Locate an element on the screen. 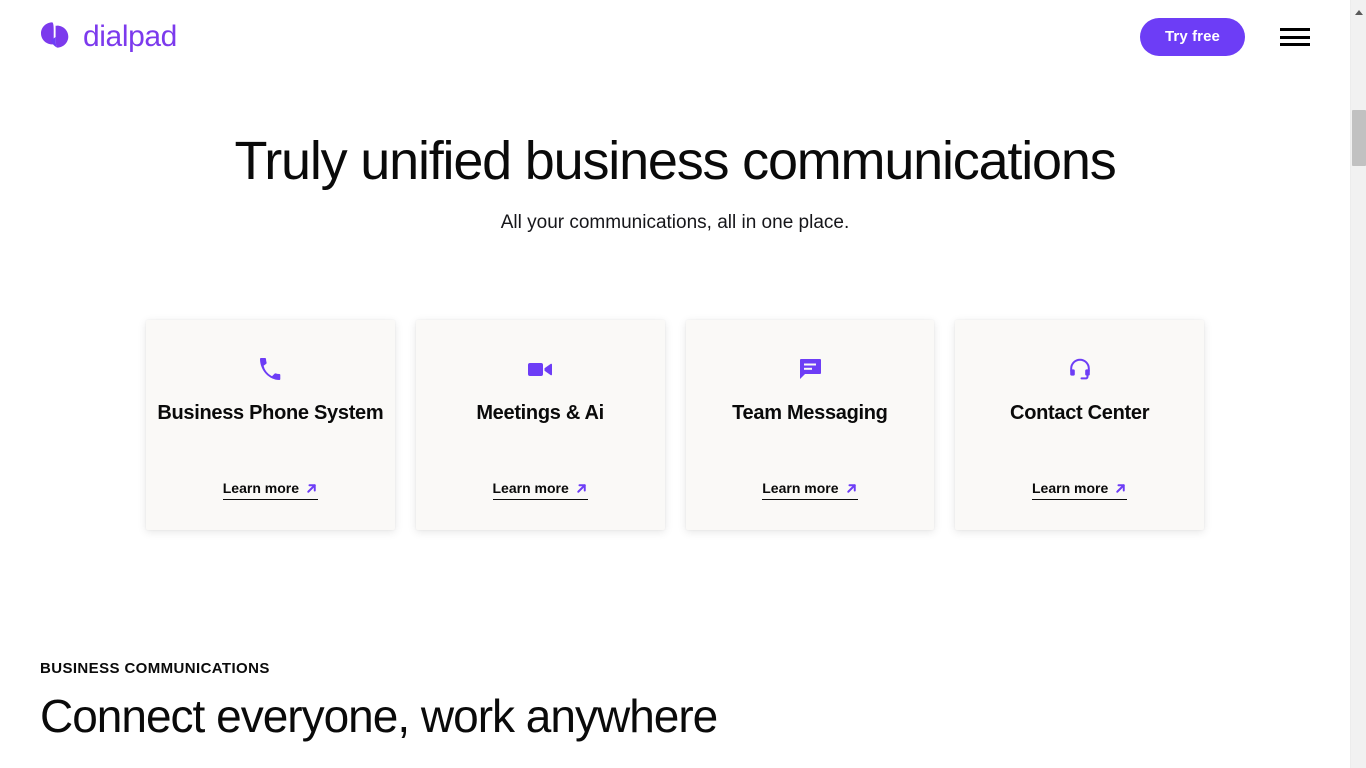 The image size is (1366, 768). card-title: Business Phone System is located at coordinates (270, 413).